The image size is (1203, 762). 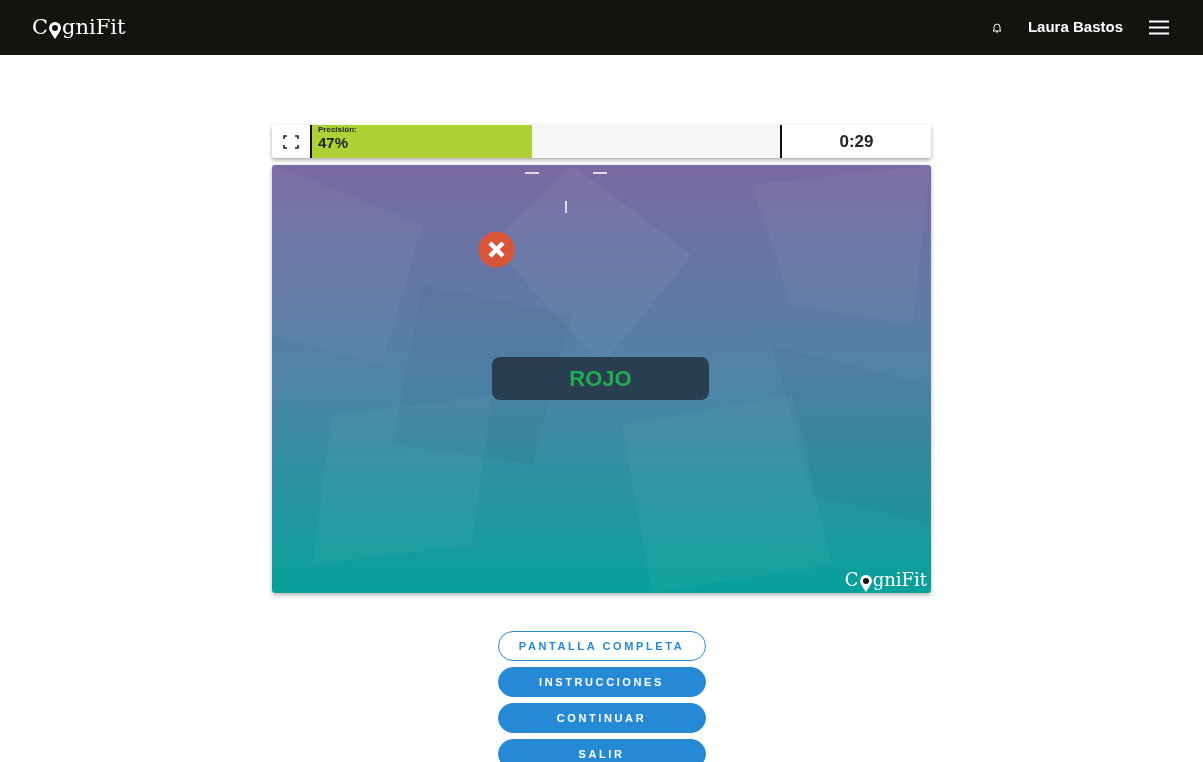 What do you see at coordinates (334, 142) in the screenshot?
I see `accuracy-value: 47%` at bounding box center [334, 142].